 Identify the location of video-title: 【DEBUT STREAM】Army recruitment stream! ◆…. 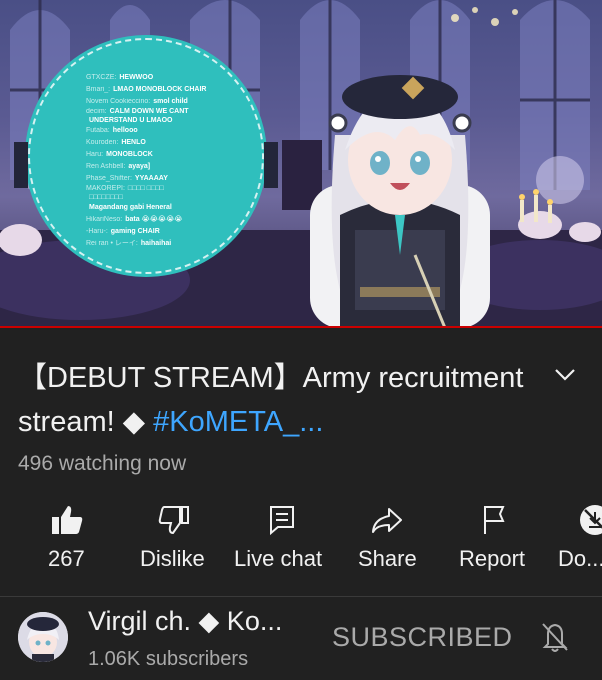
(278, 400).